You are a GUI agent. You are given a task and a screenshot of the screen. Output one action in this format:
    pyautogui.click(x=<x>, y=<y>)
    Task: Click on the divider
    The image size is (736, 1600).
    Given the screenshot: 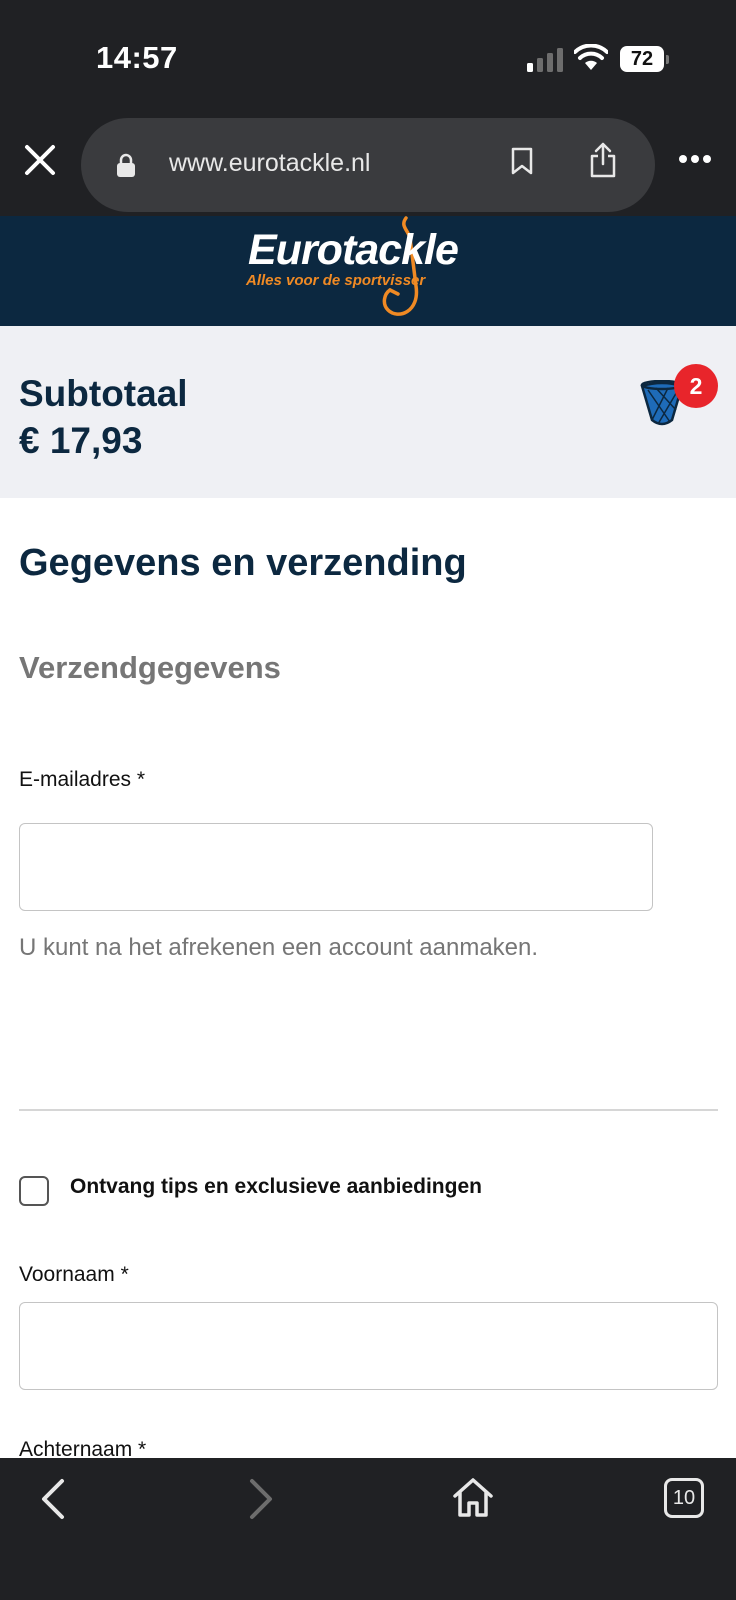 What is the action you would take?
    pyautogui.click(x=368, y=1110)
    